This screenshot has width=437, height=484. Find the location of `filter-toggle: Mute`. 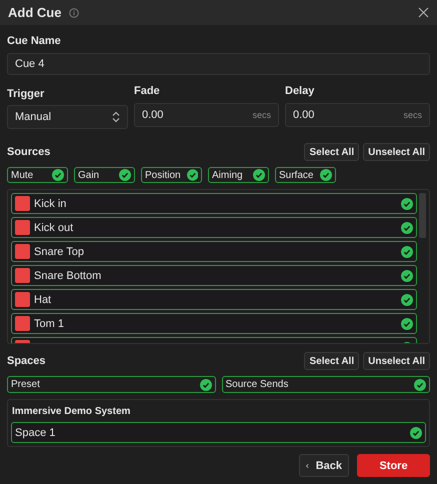

filter-toggle: Mute is located at coordinates (37, 175).